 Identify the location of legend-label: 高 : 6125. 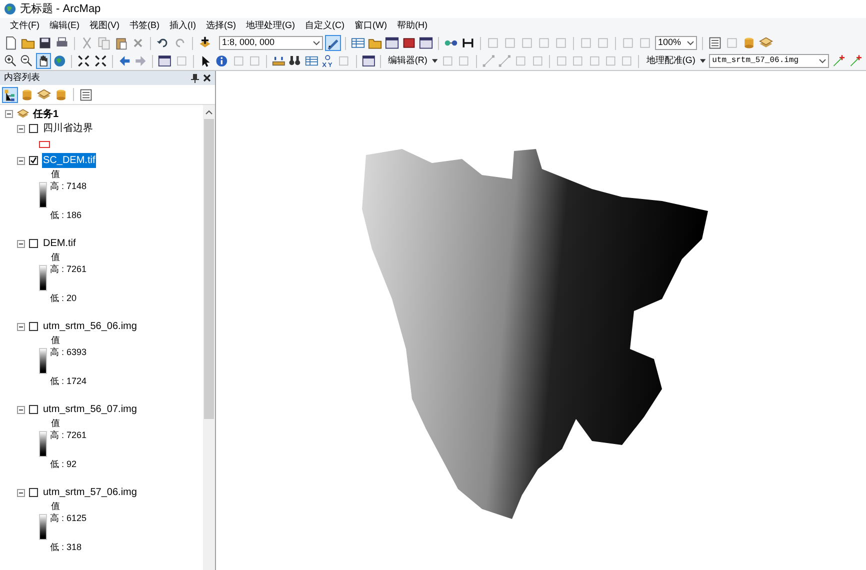
(68, 518).